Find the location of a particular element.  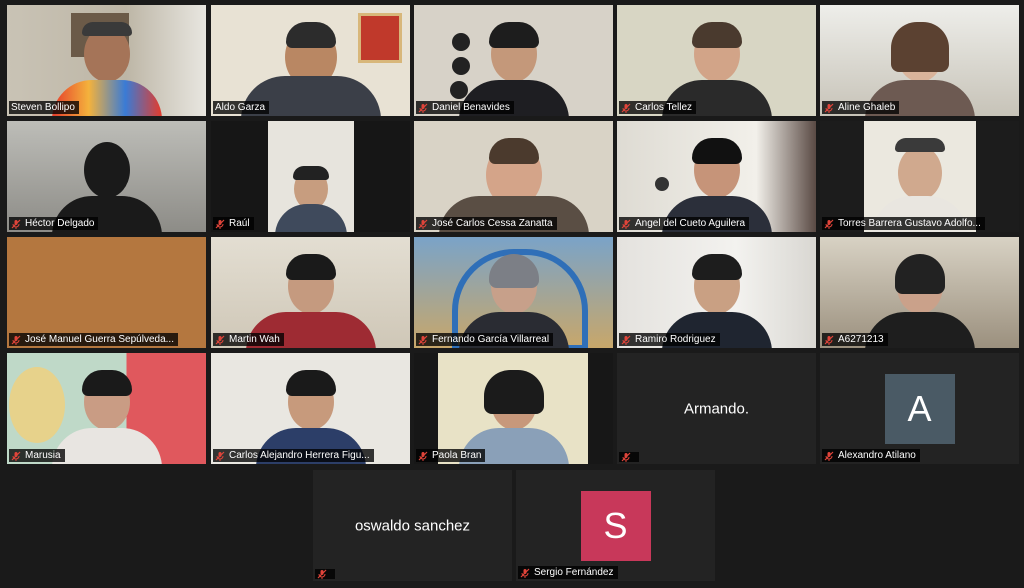

name-label: Marusia is located at coordinates (37, 455).